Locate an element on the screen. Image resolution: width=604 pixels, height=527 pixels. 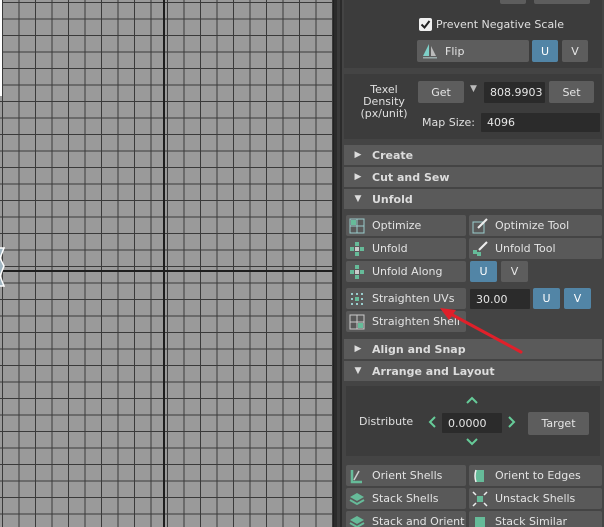
straighten-v-button: V is located at coordinates (577, 298).